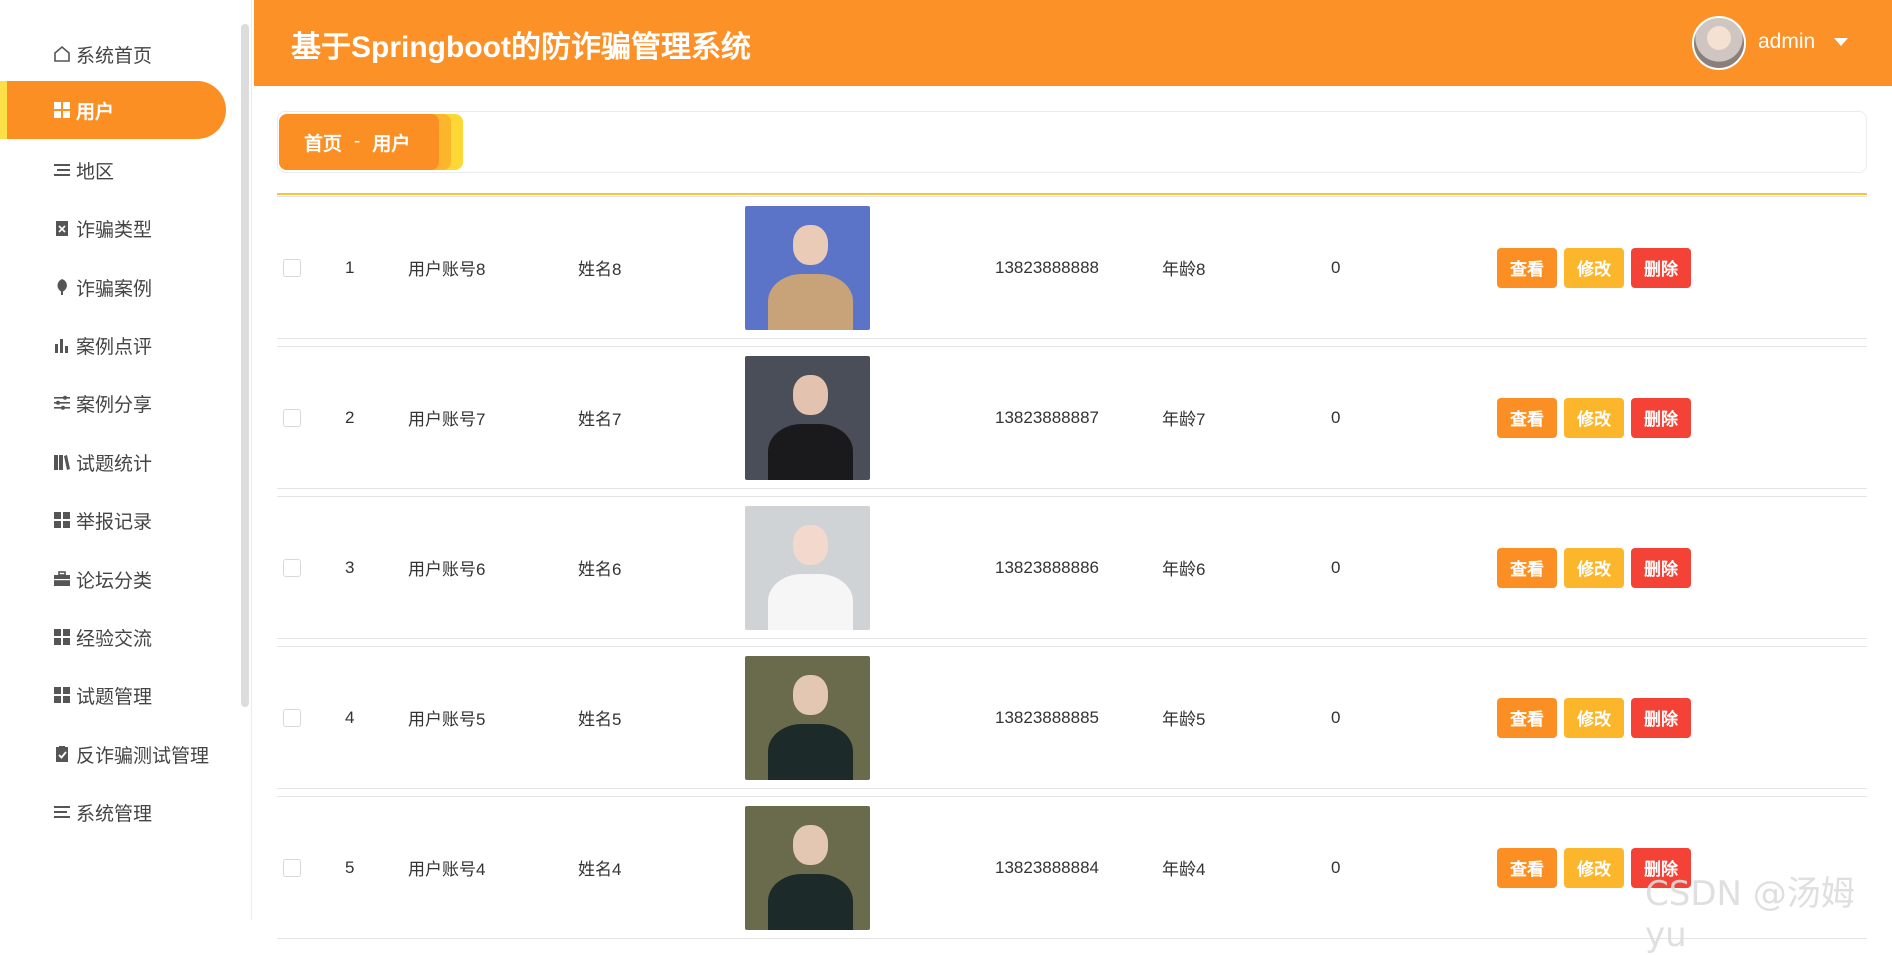  What do you see at coordinates (600, 269) in the screenshot?
I see `row-name: 姓名8` at bounding box center [600, 269].